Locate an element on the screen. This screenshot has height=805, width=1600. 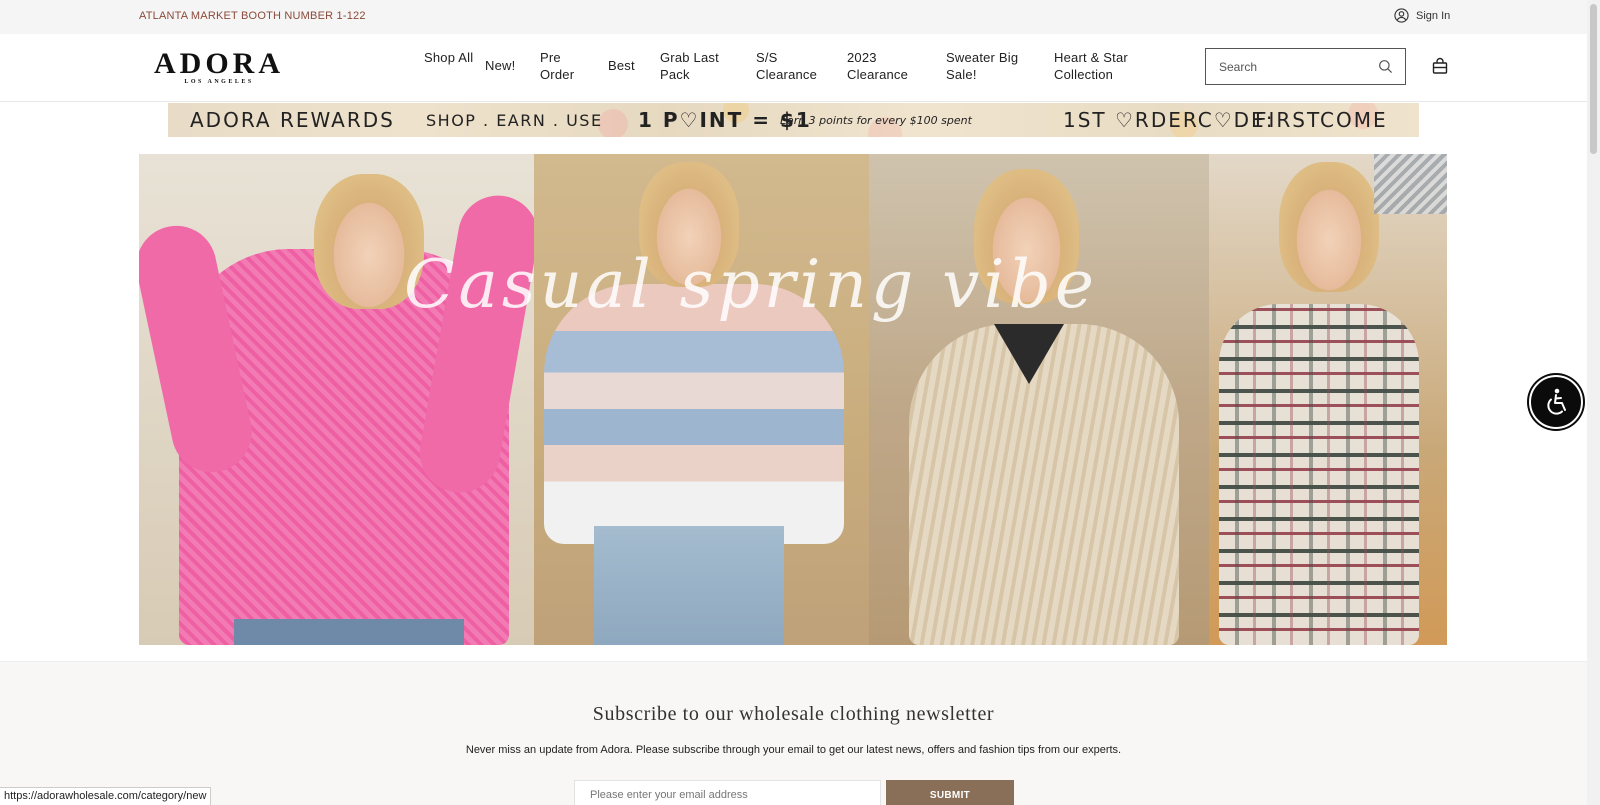
page-scrollbar is located at coordinates (1593, 402).